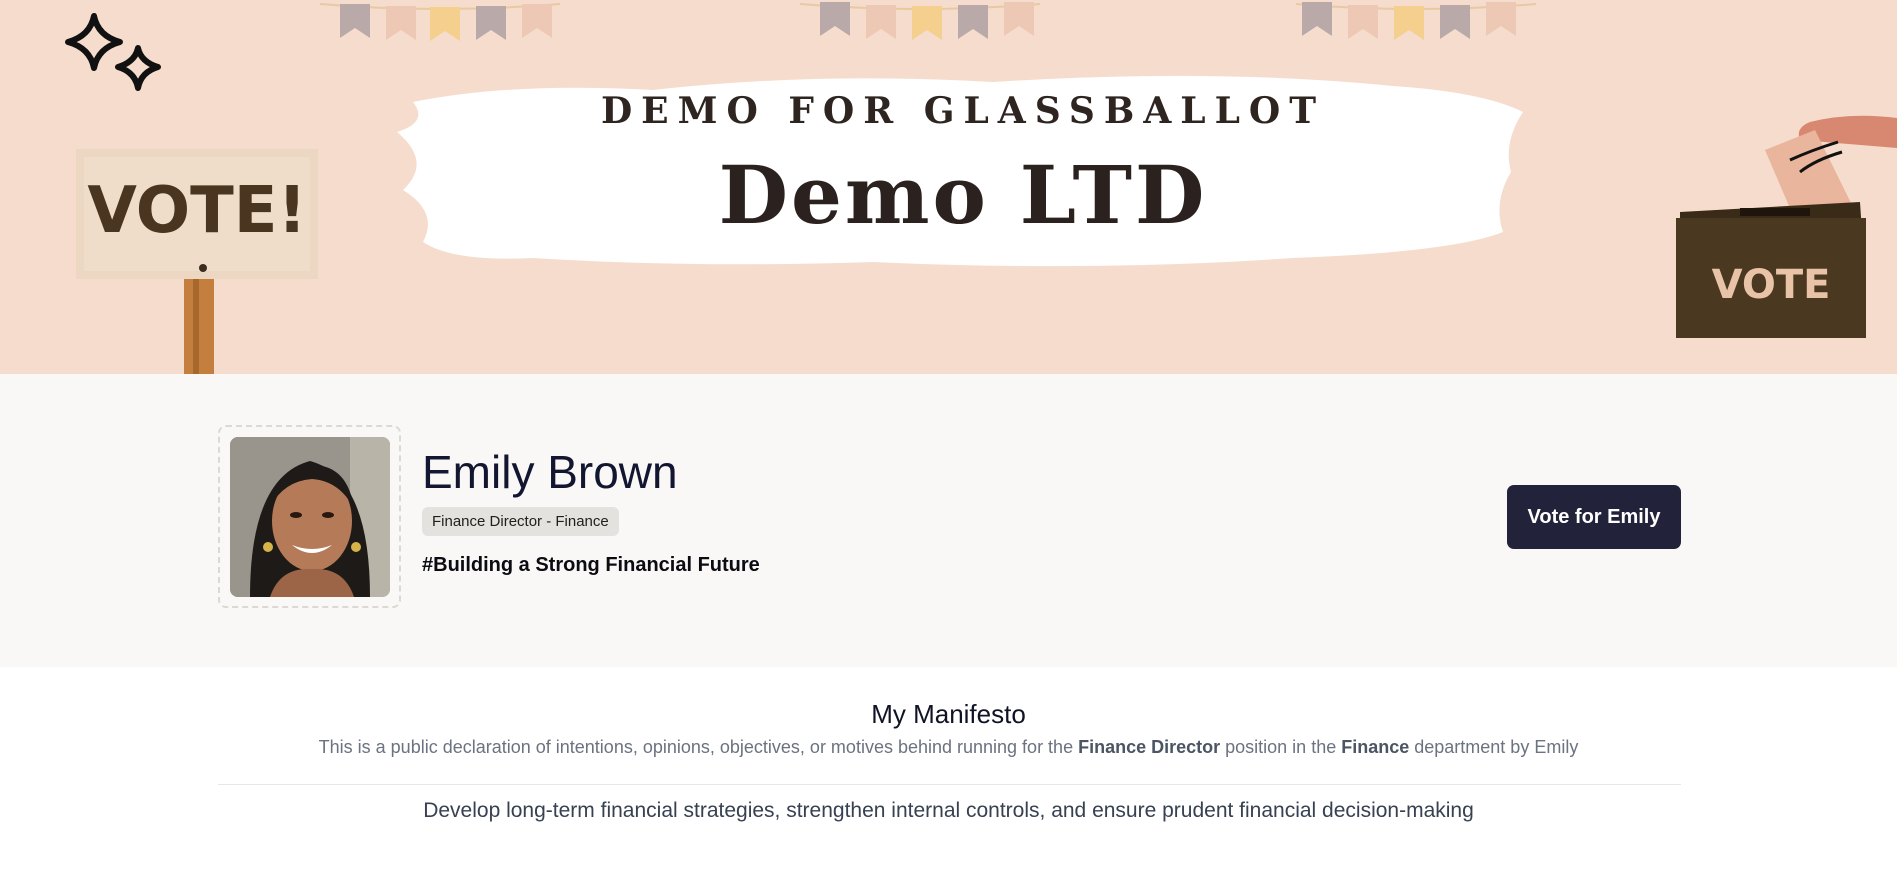 Image resolution: width=1897 pixels, height=872 pixels. Describe the element at coordinates (963, 195) in the screenshot. I see `banner-title: Demo LTD` at that location.